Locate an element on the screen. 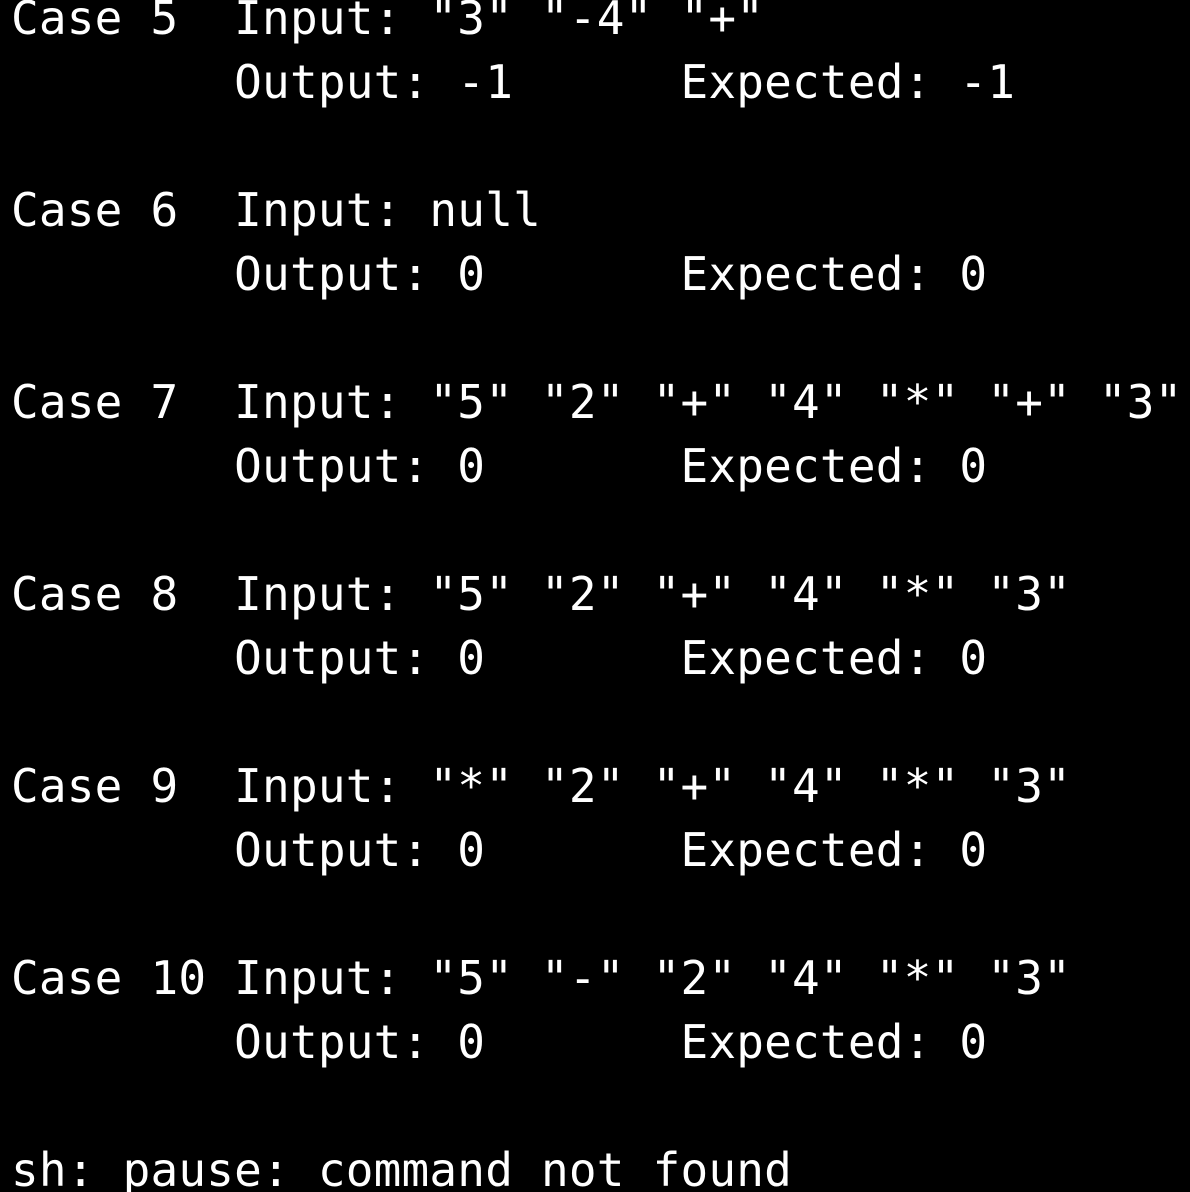 The image size is (1190, 1192). terminal-line: Output: -1 Expected: -1 is located at coordinates (513, 82).